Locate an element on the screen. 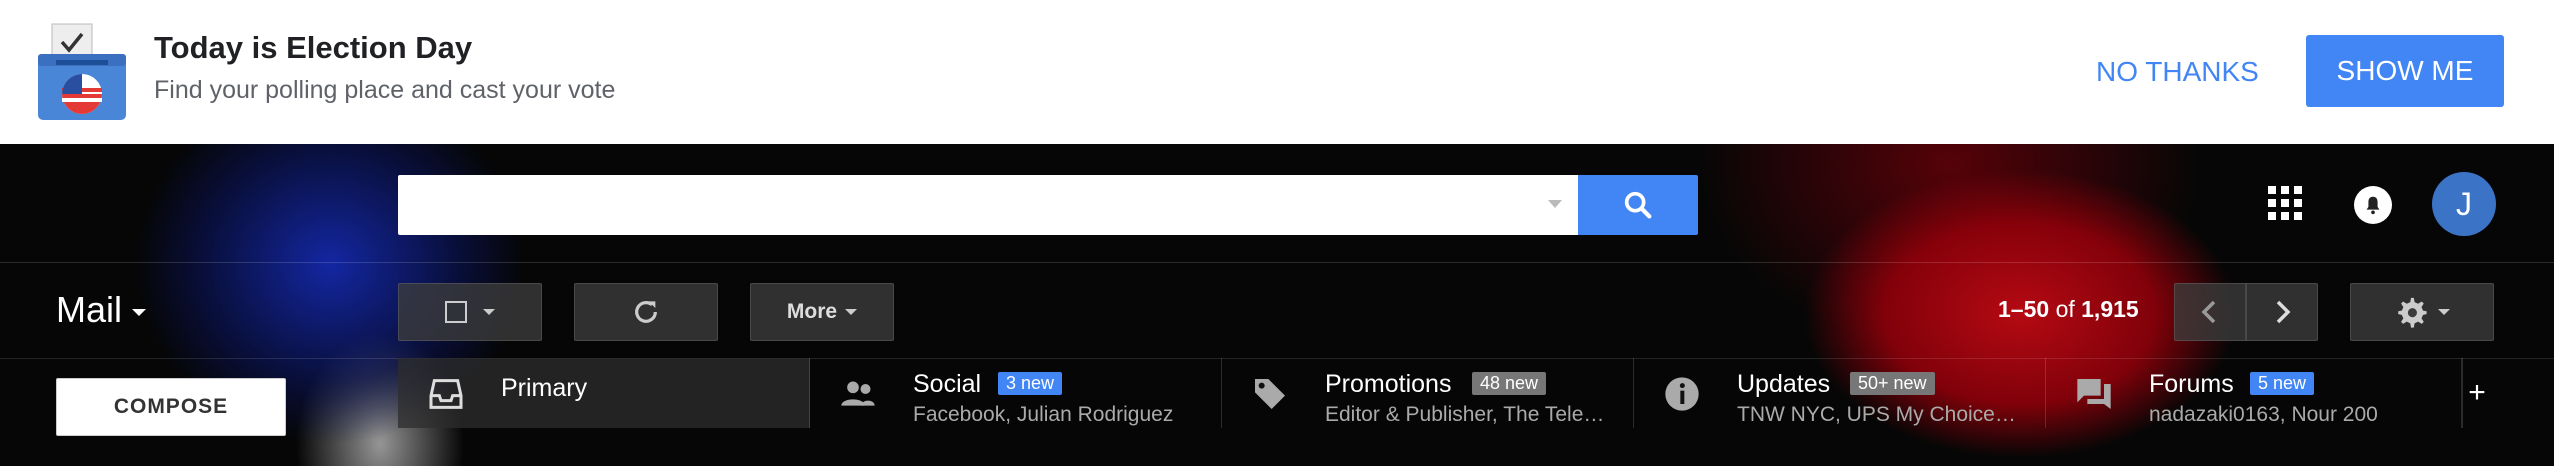  gear-icon is located at coordinates (2412, 312).